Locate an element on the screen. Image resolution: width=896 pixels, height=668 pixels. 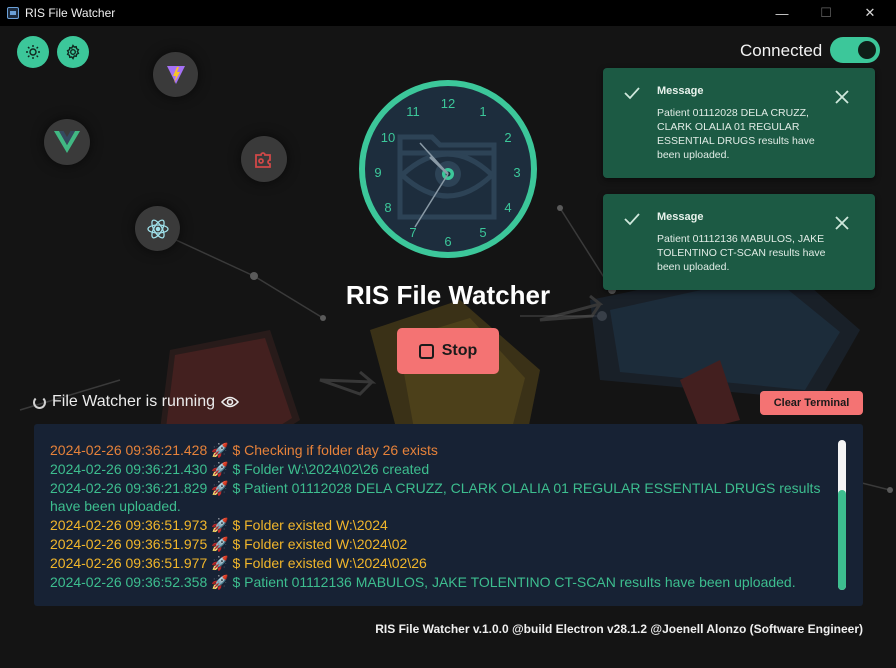
vite-logo-icon is located at coordinates (175, 74).